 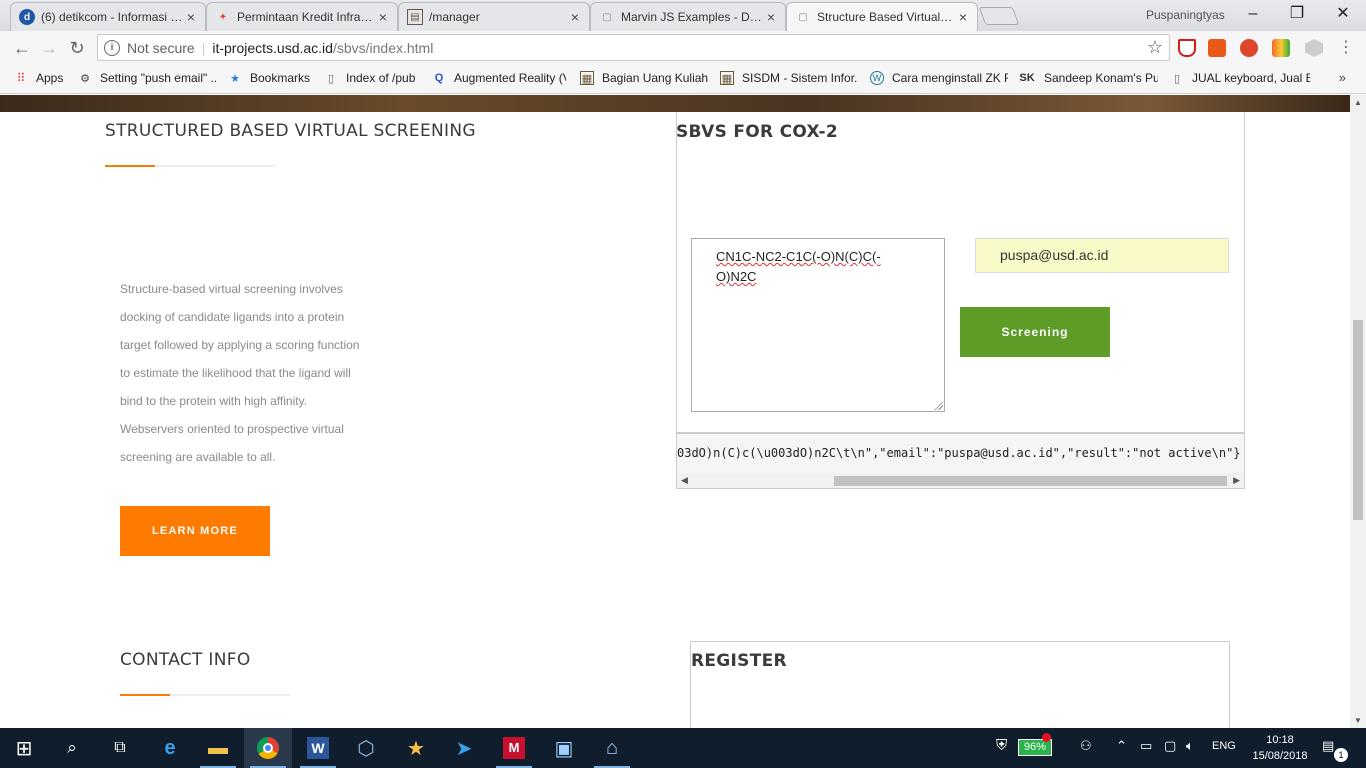 I want to click on word-icon: W, so click(x=318, y=748).